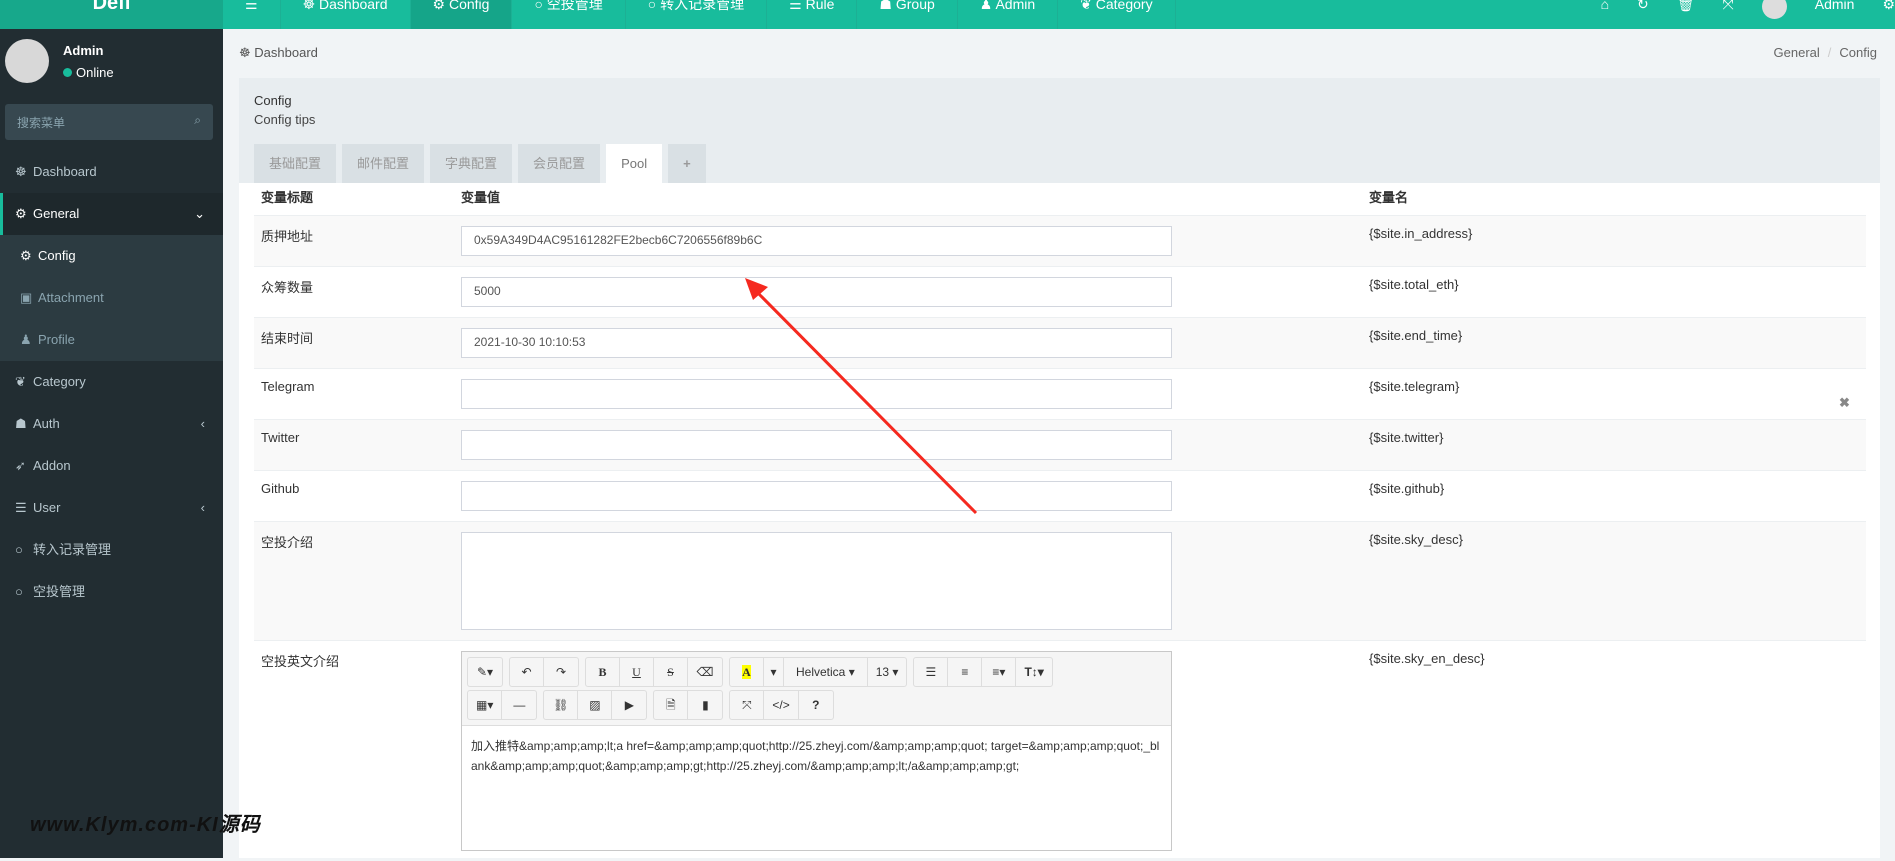 The height and width of the screenshot is (861, 1895). I want to click on search-icon: ⌕, so click(197, 120).